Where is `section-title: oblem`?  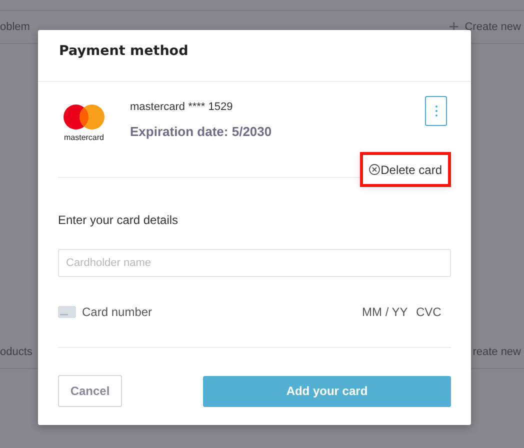
section-title: oblem is located at coordinates (15, 27).